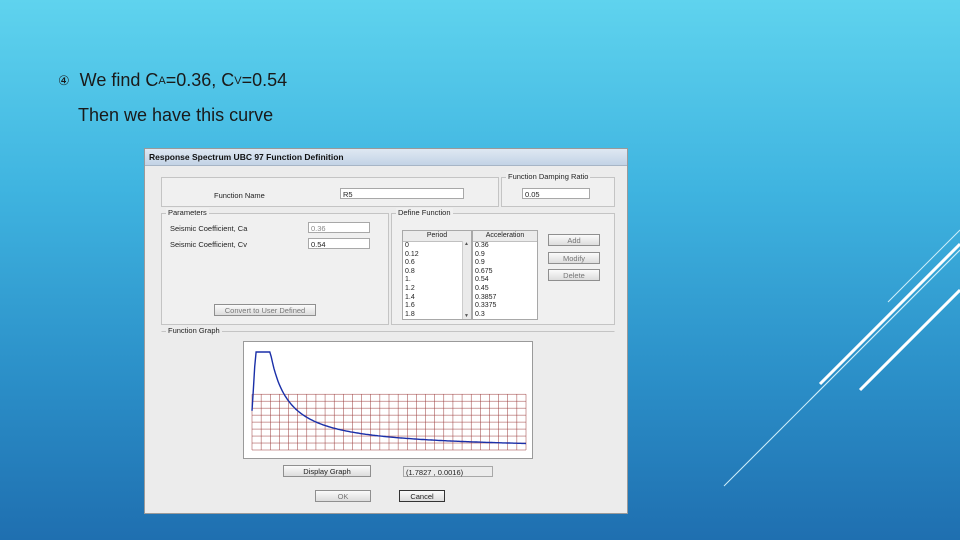  Describe the element at coordinates (437, 263) in the screenshot. I see `period-row: 0.6` at that location.